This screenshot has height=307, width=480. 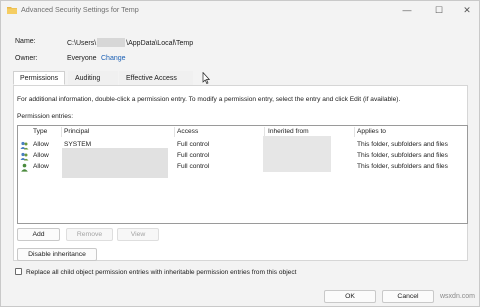 I want to click on disable-inheritance-button: Disable inheritance, so click(x=57, y=254).